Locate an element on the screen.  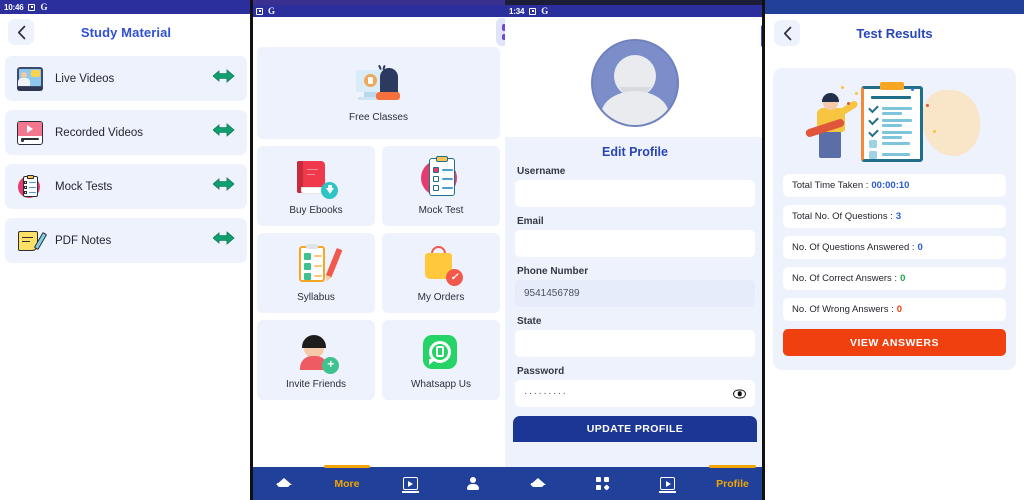
view-answers-button: VIEW ANSWERS is located at coordinates (894, 342).